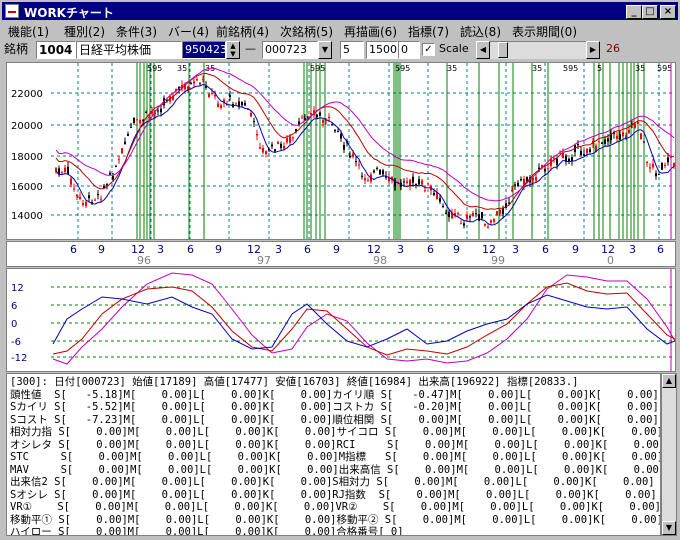  Describe the element at coordinates (27, 94) in the screenshot. I see `price-axis-label: 22000` at that location.